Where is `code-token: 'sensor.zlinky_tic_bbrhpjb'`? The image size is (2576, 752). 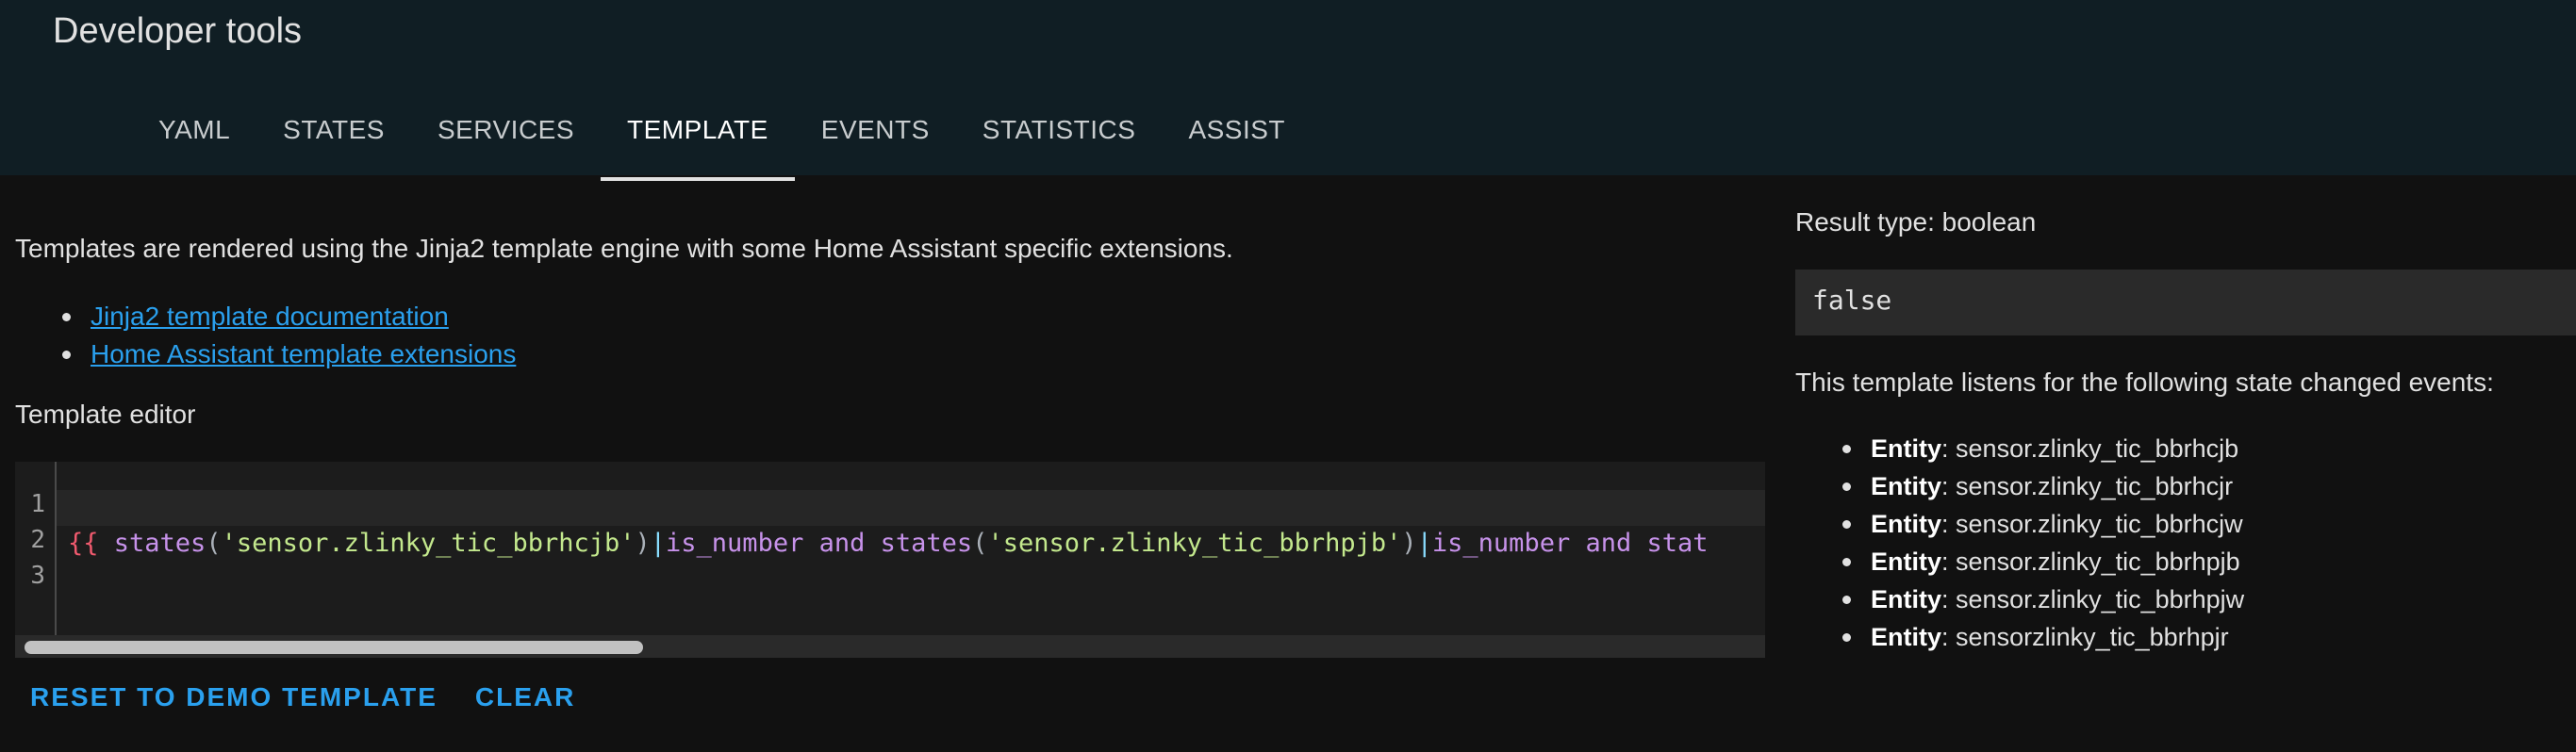
code-token: 'sensor.zlinky_tic_bbrhpjb' is located at coordinates (1194, 543).